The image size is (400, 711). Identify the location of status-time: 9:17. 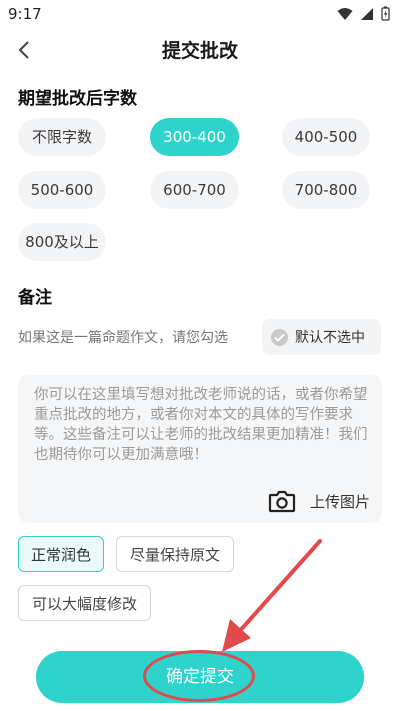
(25, 14).